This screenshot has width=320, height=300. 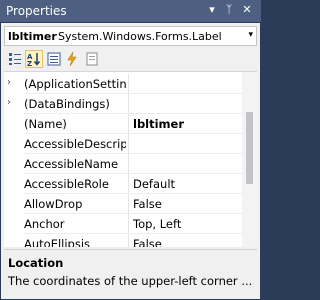 What do you see at coordinates (247, 10) in the screenshot?
I see `close-icon: ✕` at bounding box center [247, 10].